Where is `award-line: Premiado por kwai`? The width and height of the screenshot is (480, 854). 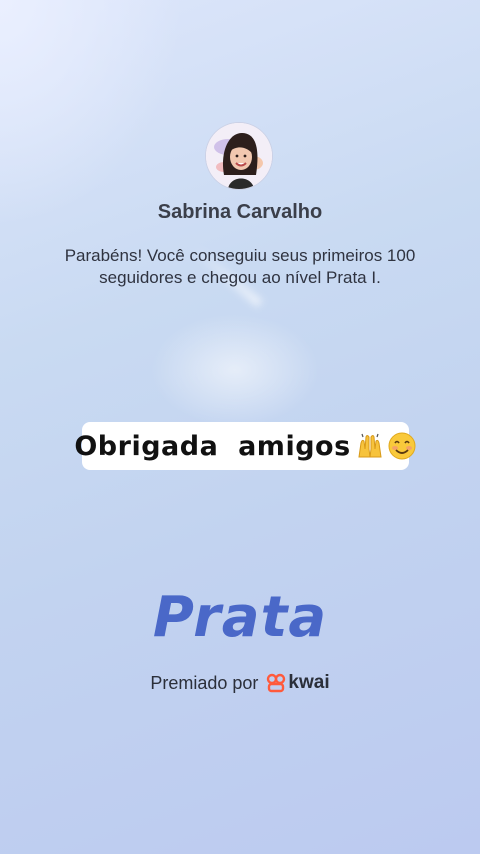 award-line: Premiado por kwai is located at coordinates (240, 683).